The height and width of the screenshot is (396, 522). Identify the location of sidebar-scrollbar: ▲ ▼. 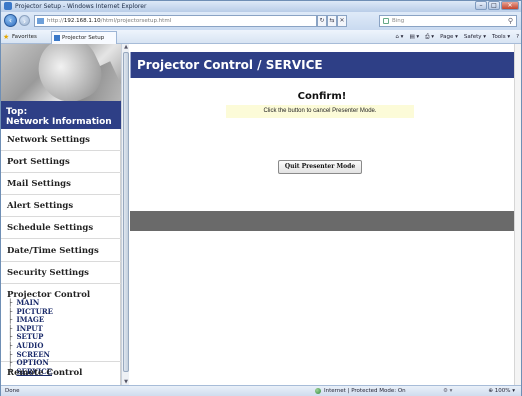
(125, 214).